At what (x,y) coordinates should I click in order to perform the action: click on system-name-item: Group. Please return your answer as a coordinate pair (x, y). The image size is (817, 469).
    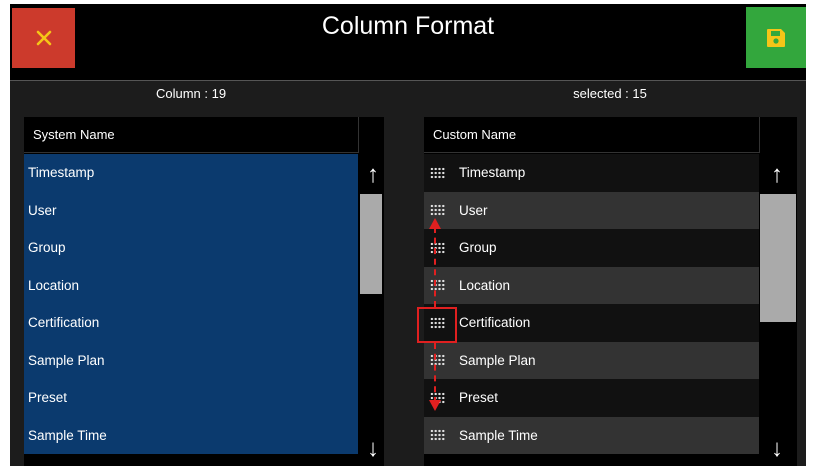
    Looking at the image, I should click on (191, 248).